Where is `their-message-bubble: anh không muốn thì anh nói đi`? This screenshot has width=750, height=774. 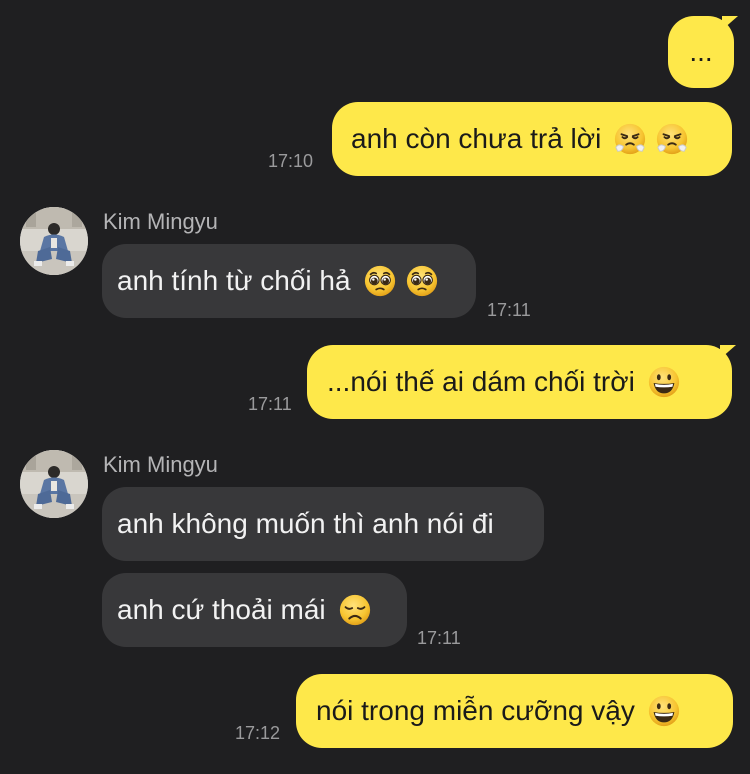 their-message-bubble: anh không muốn thì anh nói đi is located at coordinates (323, 524).